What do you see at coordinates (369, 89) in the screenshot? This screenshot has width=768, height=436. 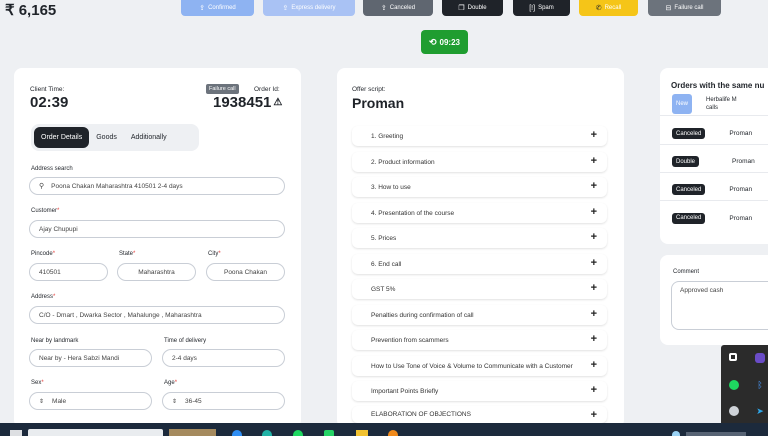 I see `offer-script-label: Offer script:` at bounding box center [369, 89].